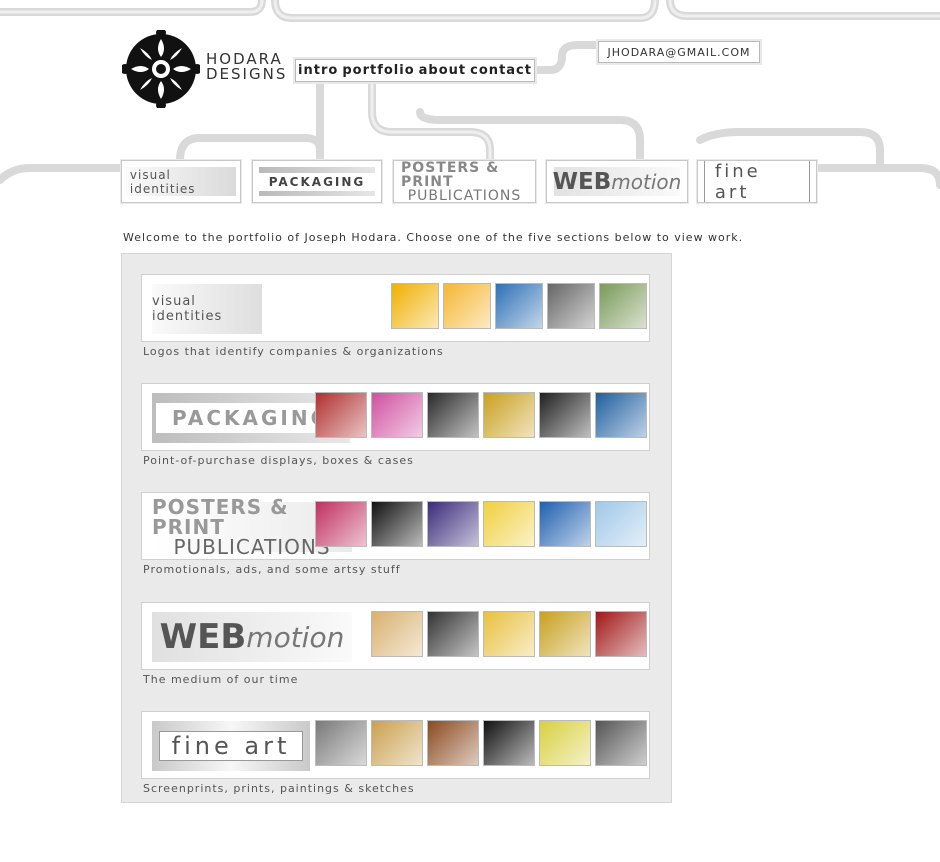 The image size is (940, 862). I want to click on section-visual-identities: visual identities, so click(395, 308).